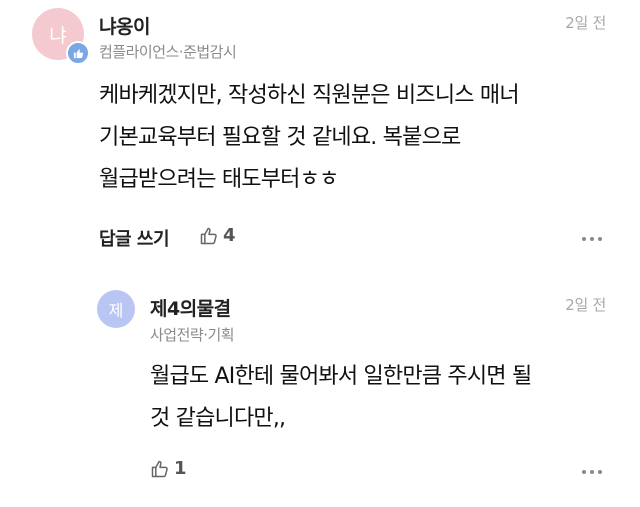  Describe the element at coordinates (190, 307) in the screenshot. I see `reply-author: 제4의물결` at that location.